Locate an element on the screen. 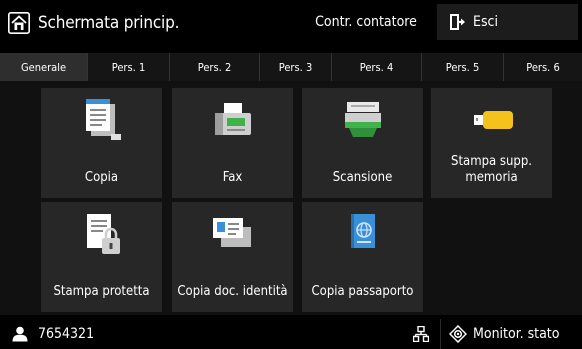  tab-pers-1: Pers. 1 is located at coordinates (129, 67).